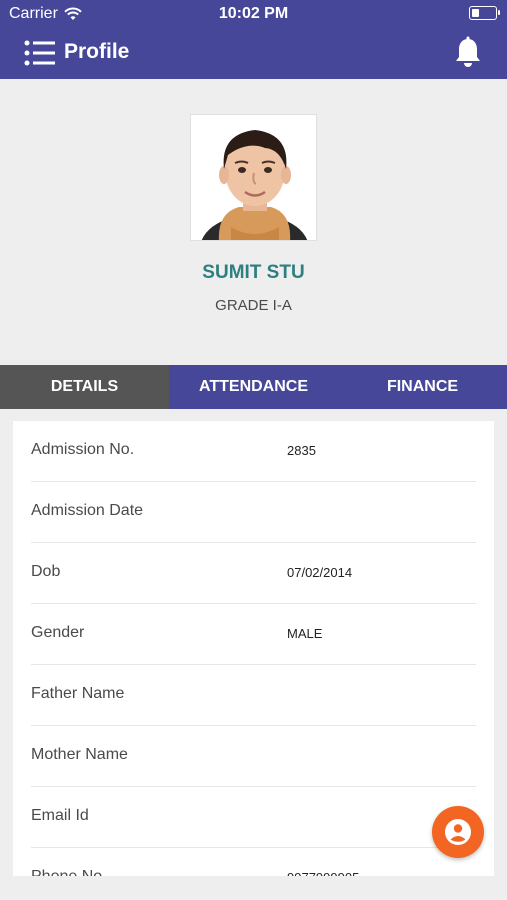  I want to click on detail-value: 2835, so click(301, 450).